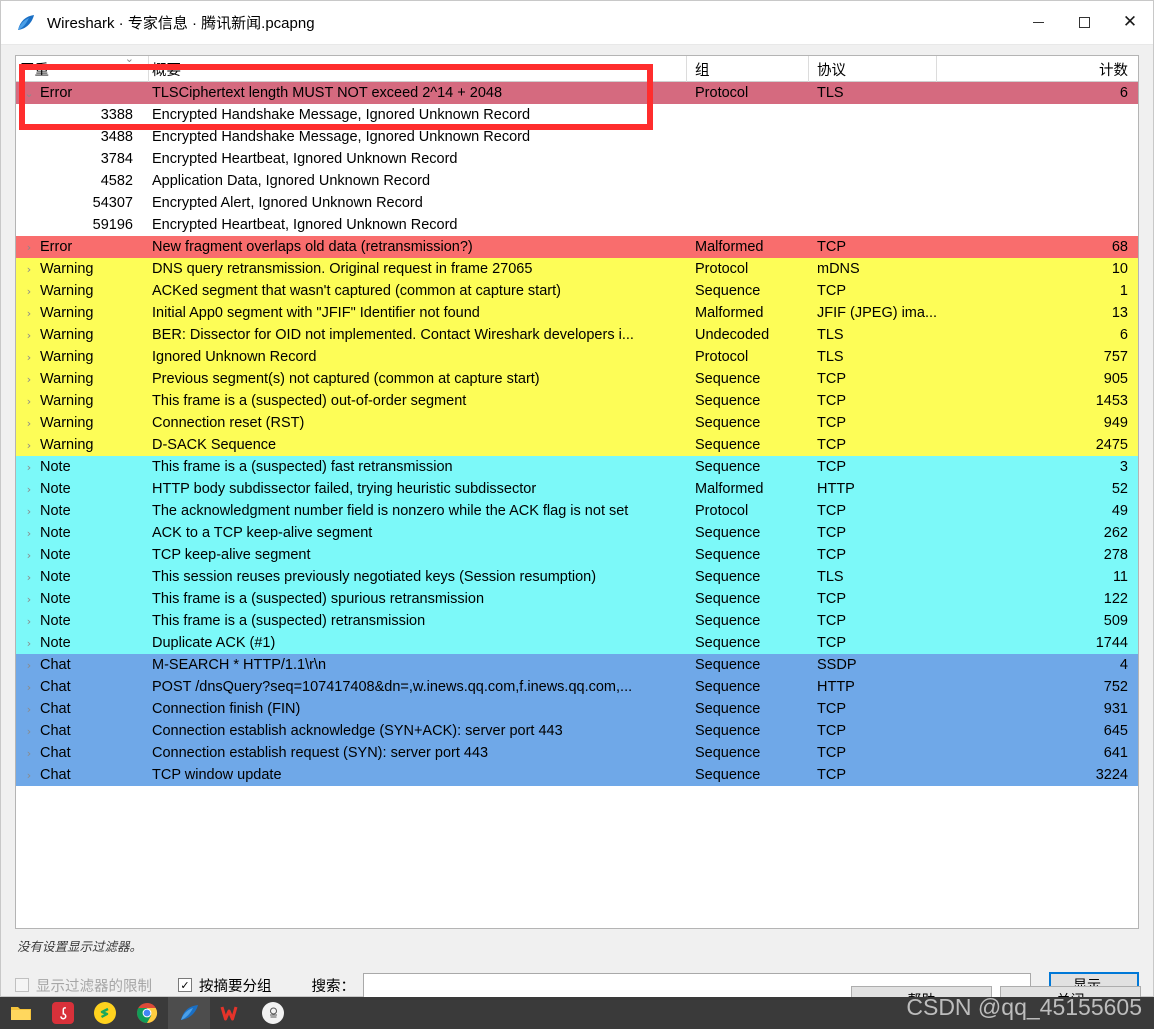  Describe the element at coordinates (82, 69) in the screenshot. I see `column-header-severity: 严重 ⌄` at that location.